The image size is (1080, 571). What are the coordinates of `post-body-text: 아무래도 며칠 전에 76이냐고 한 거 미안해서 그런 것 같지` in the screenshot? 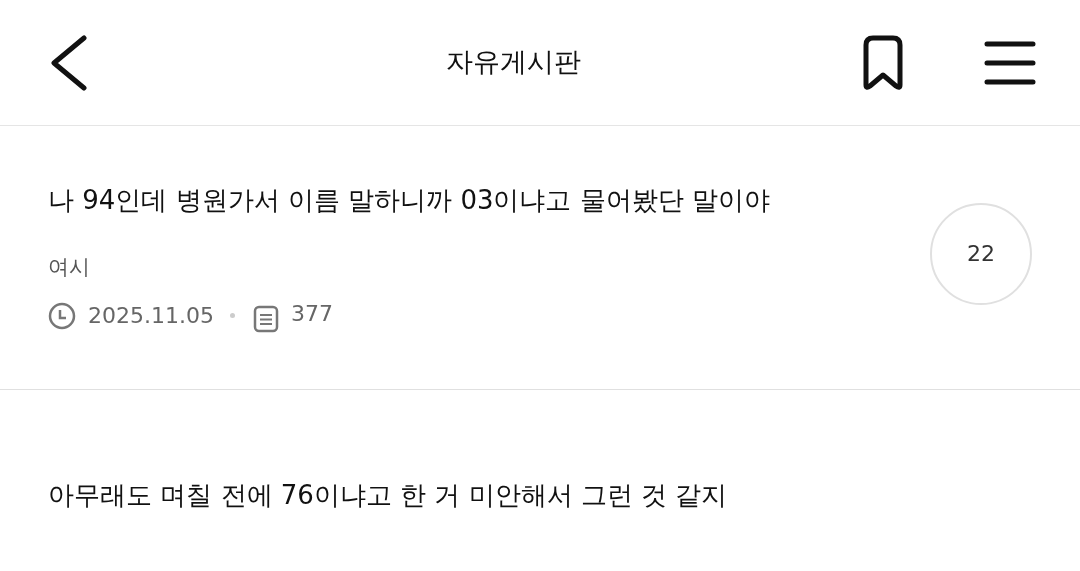 It's located at (388, 495).